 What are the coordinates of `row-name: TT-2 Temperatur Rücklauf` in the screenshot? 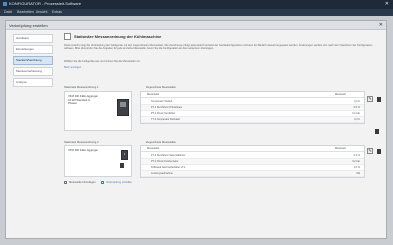 It's located at (165, 119).